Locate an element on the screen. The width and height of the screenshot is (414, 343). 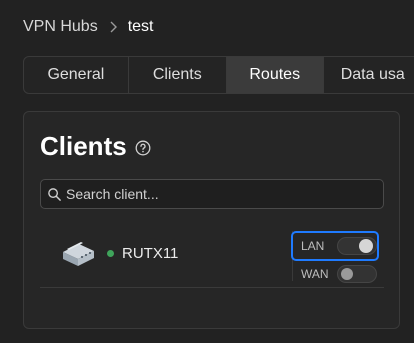
search-icon is located at coordinates (54, 194).